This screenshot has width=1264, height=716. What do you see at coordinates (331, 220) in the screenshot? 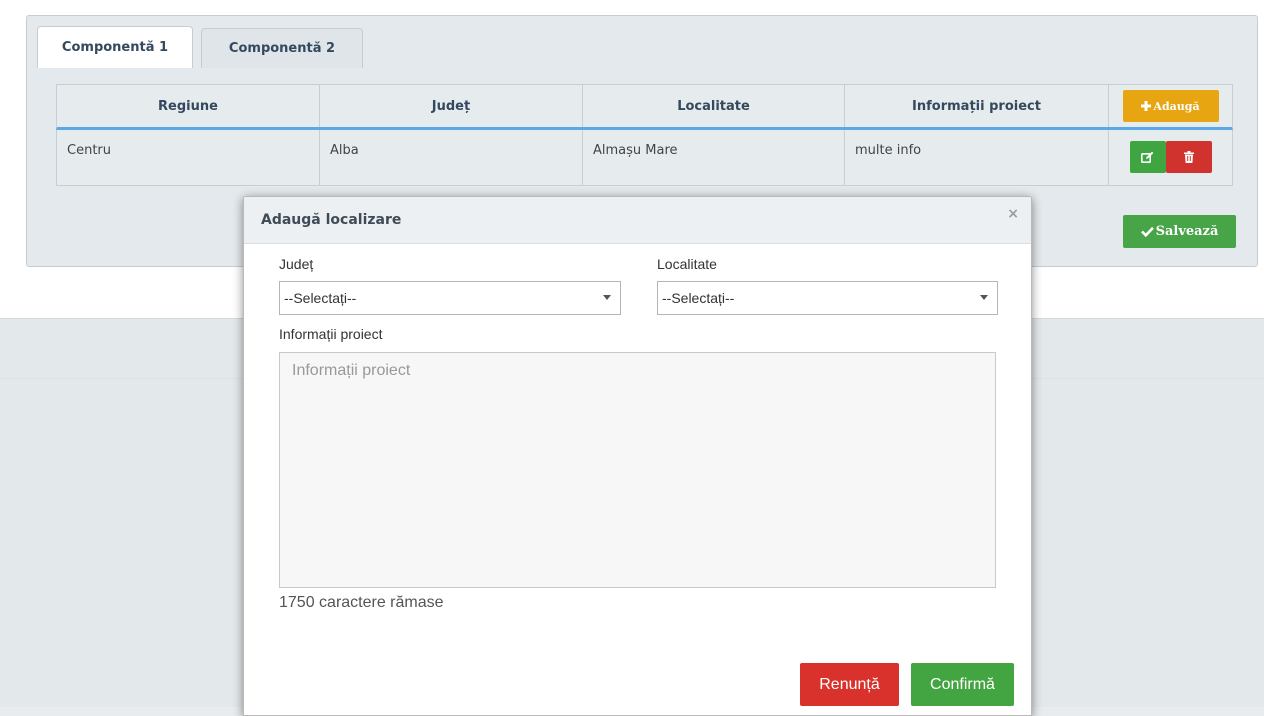
I see `modal-title: Adaugă localizare` at bounding box center [331, 220].